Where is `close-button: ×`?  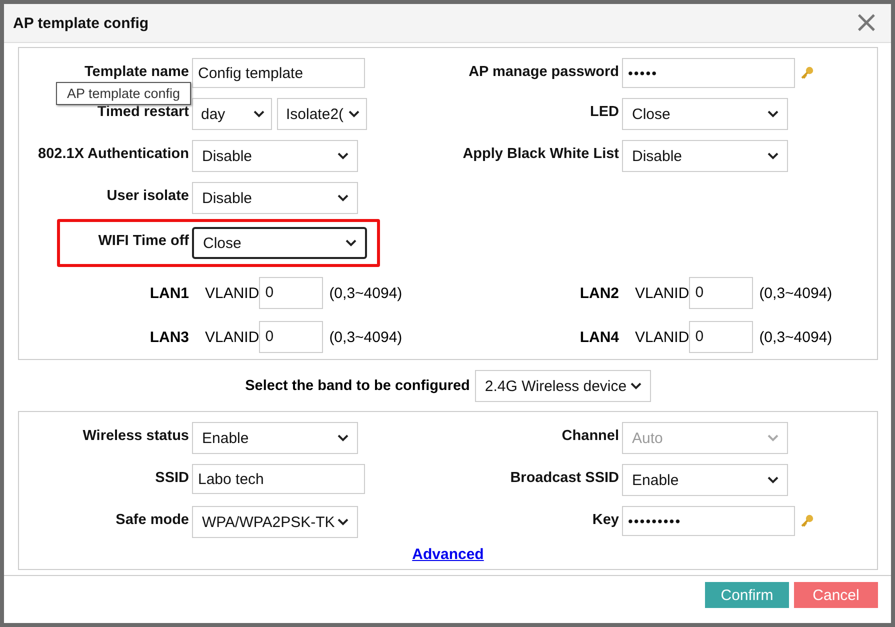 close-button: × is located at coordinates (866, 23).